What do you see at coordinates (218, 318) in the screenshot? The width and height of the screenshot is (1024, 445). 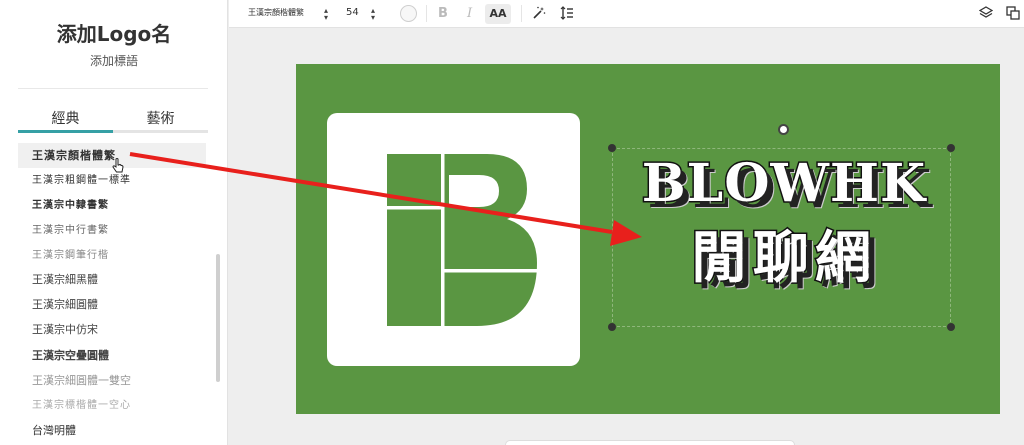 I see `sidebar-scrollbar` at bounding box center [218, 318].